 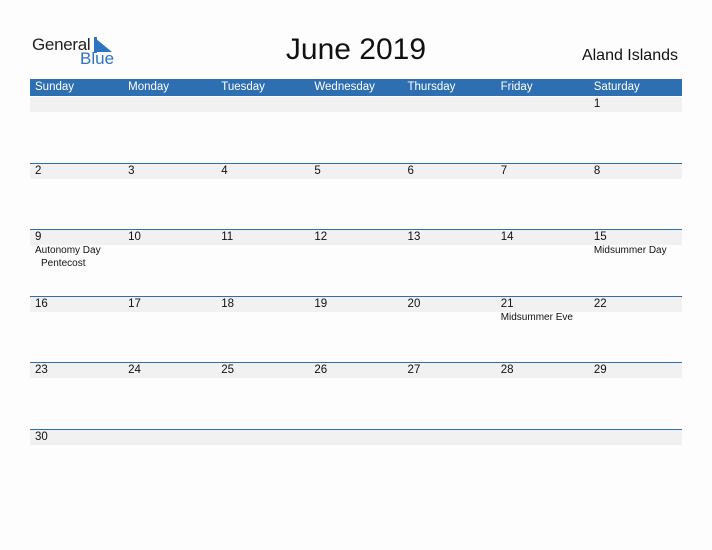 I want to click on day-number: 14, so click(x=507, y=237).